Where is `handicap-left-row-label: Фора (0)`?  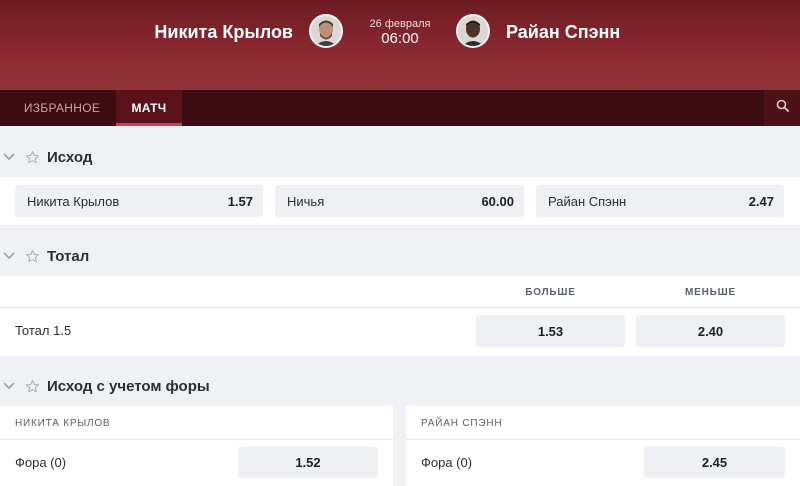
handicap-left-row-label: Фора (0) is located at coordinates (41, 462).